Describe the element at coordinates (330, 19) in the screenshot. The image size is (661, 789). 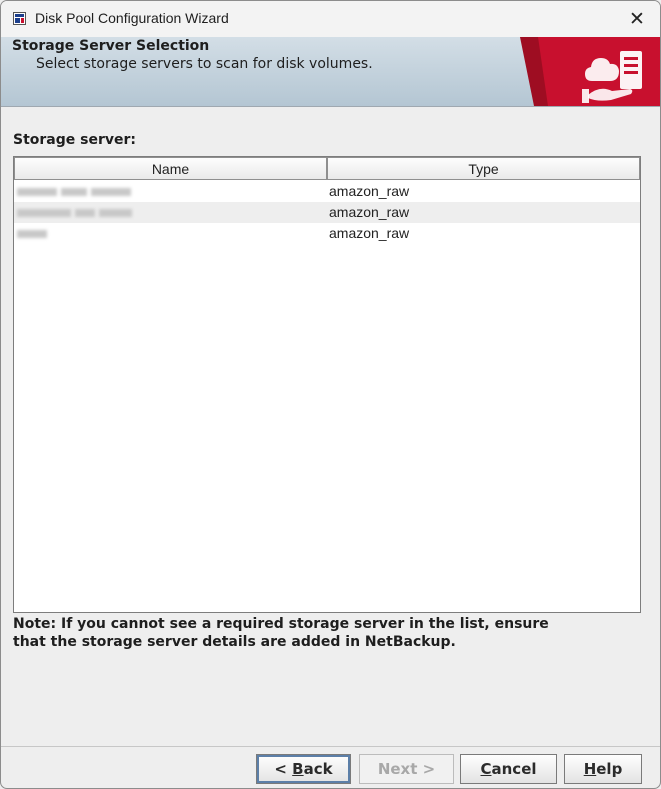
I see `title-bar: Disk Pool Configuration Wizard ✕` at that location.